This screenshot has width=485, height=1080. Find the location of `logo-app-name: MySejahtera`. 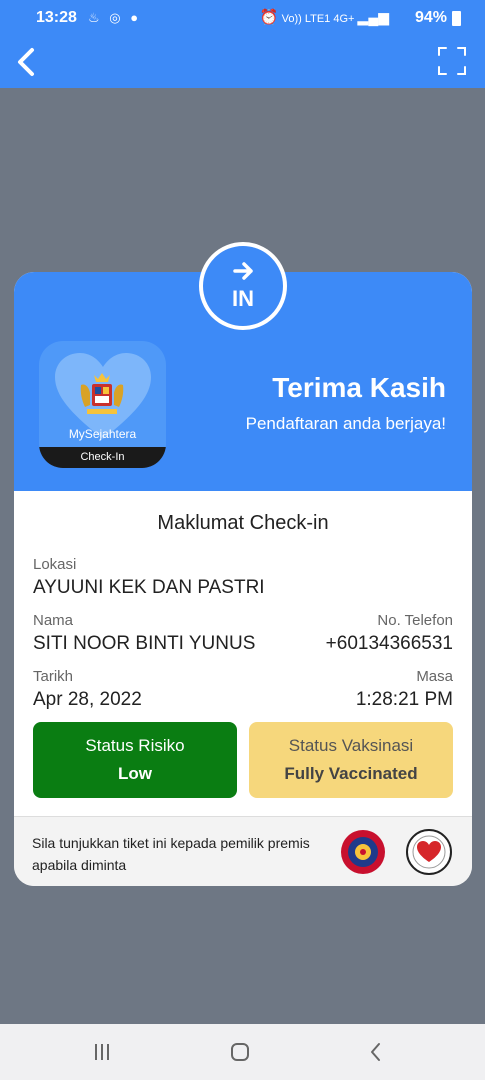

logo-app-name: MySejahtera is located at coordinates (102, 434).